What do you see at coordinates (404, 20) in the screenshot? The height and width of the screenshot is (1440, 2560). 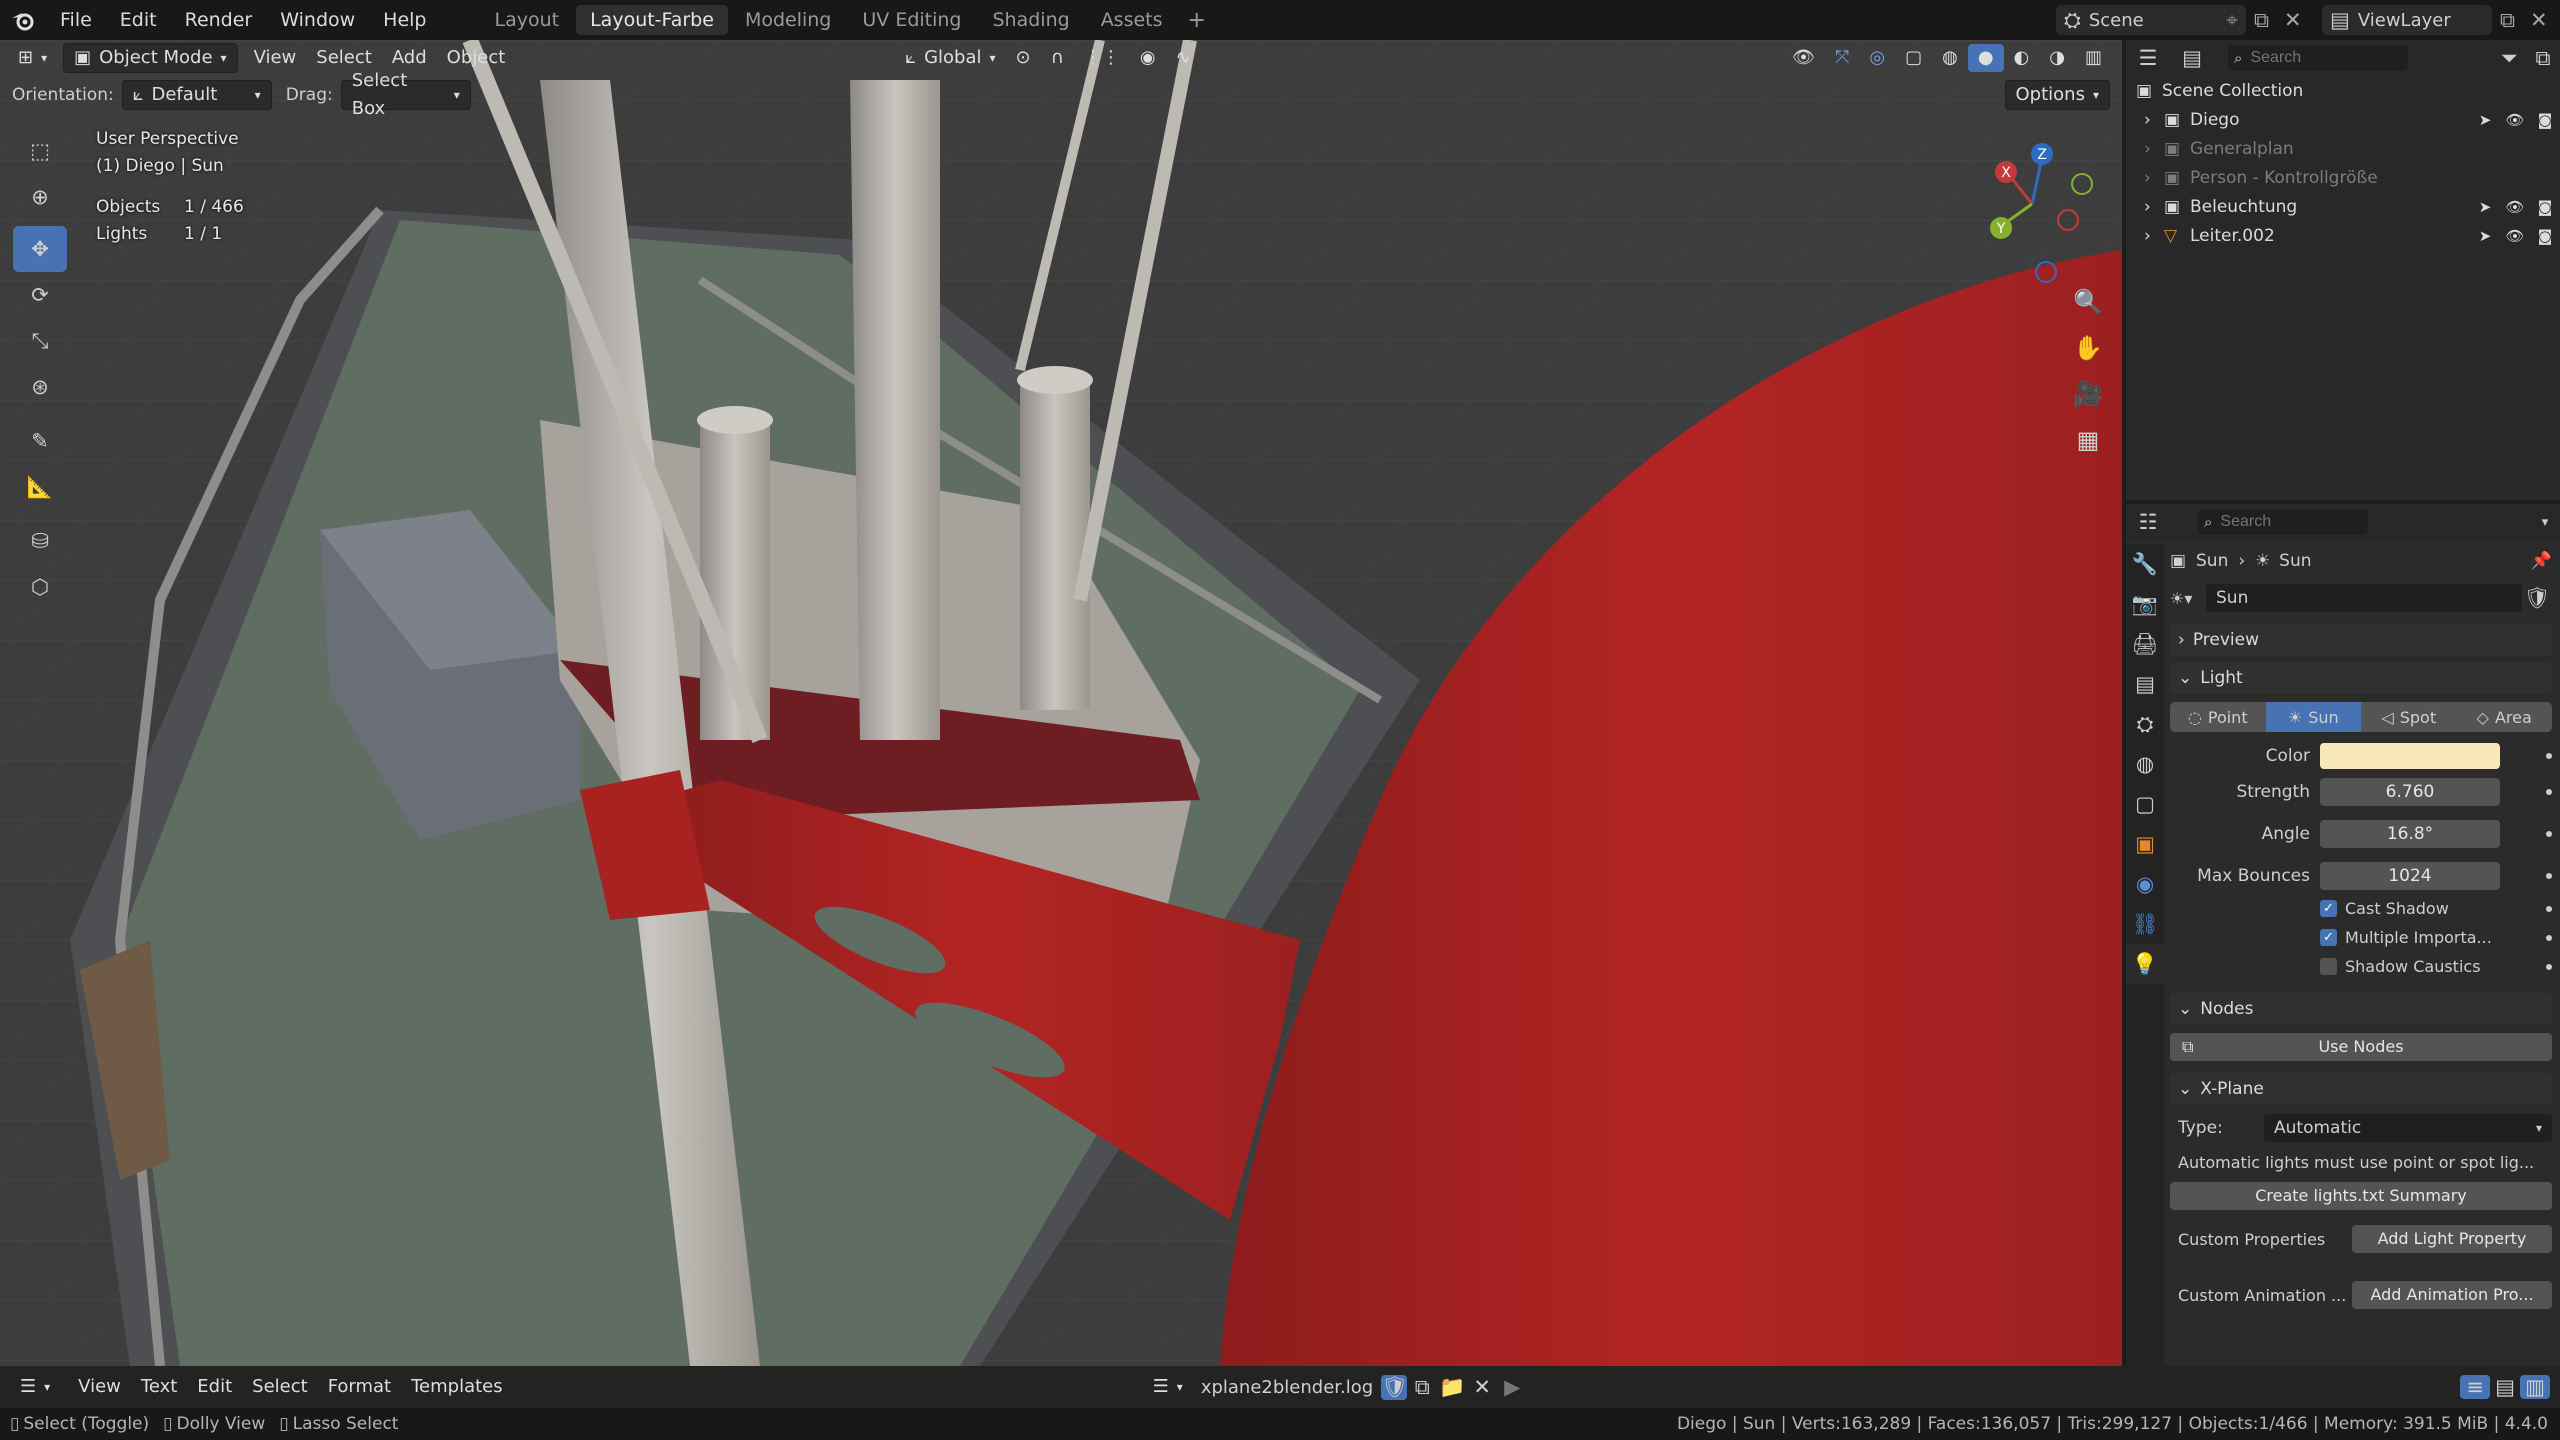 I see `menu-help: Help` at bounding box center [404, 20].